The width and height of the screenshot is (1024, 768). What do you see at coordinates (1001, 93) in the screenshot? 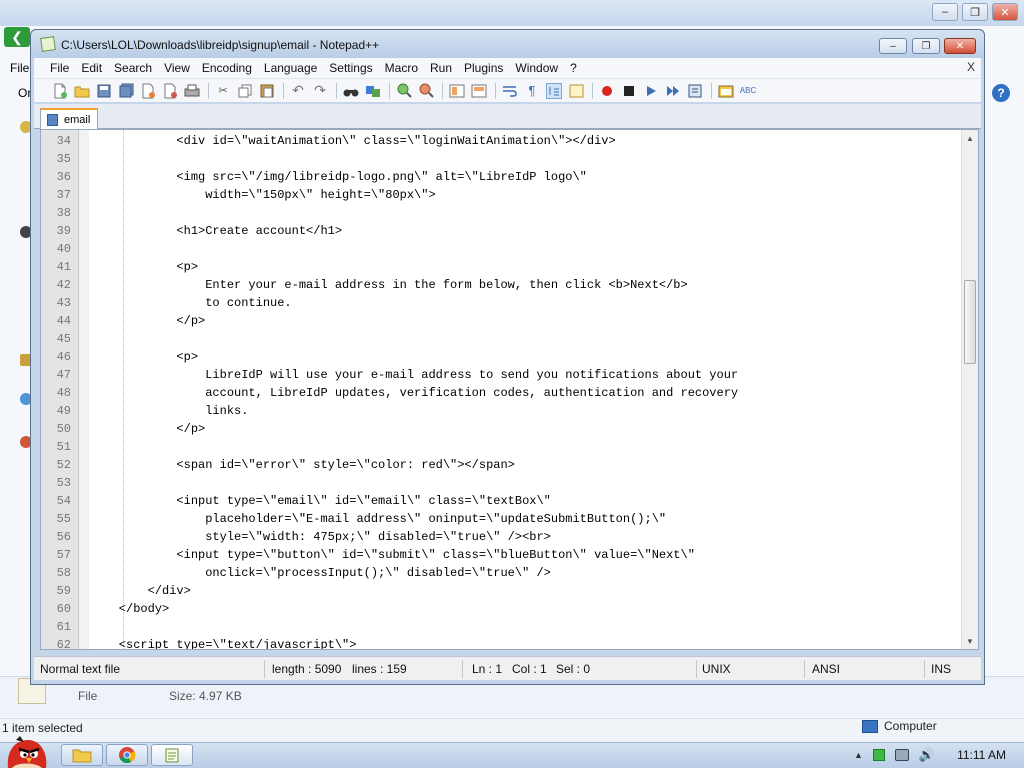
I see `help-icon: ?` at bounding box center [1001, 93].